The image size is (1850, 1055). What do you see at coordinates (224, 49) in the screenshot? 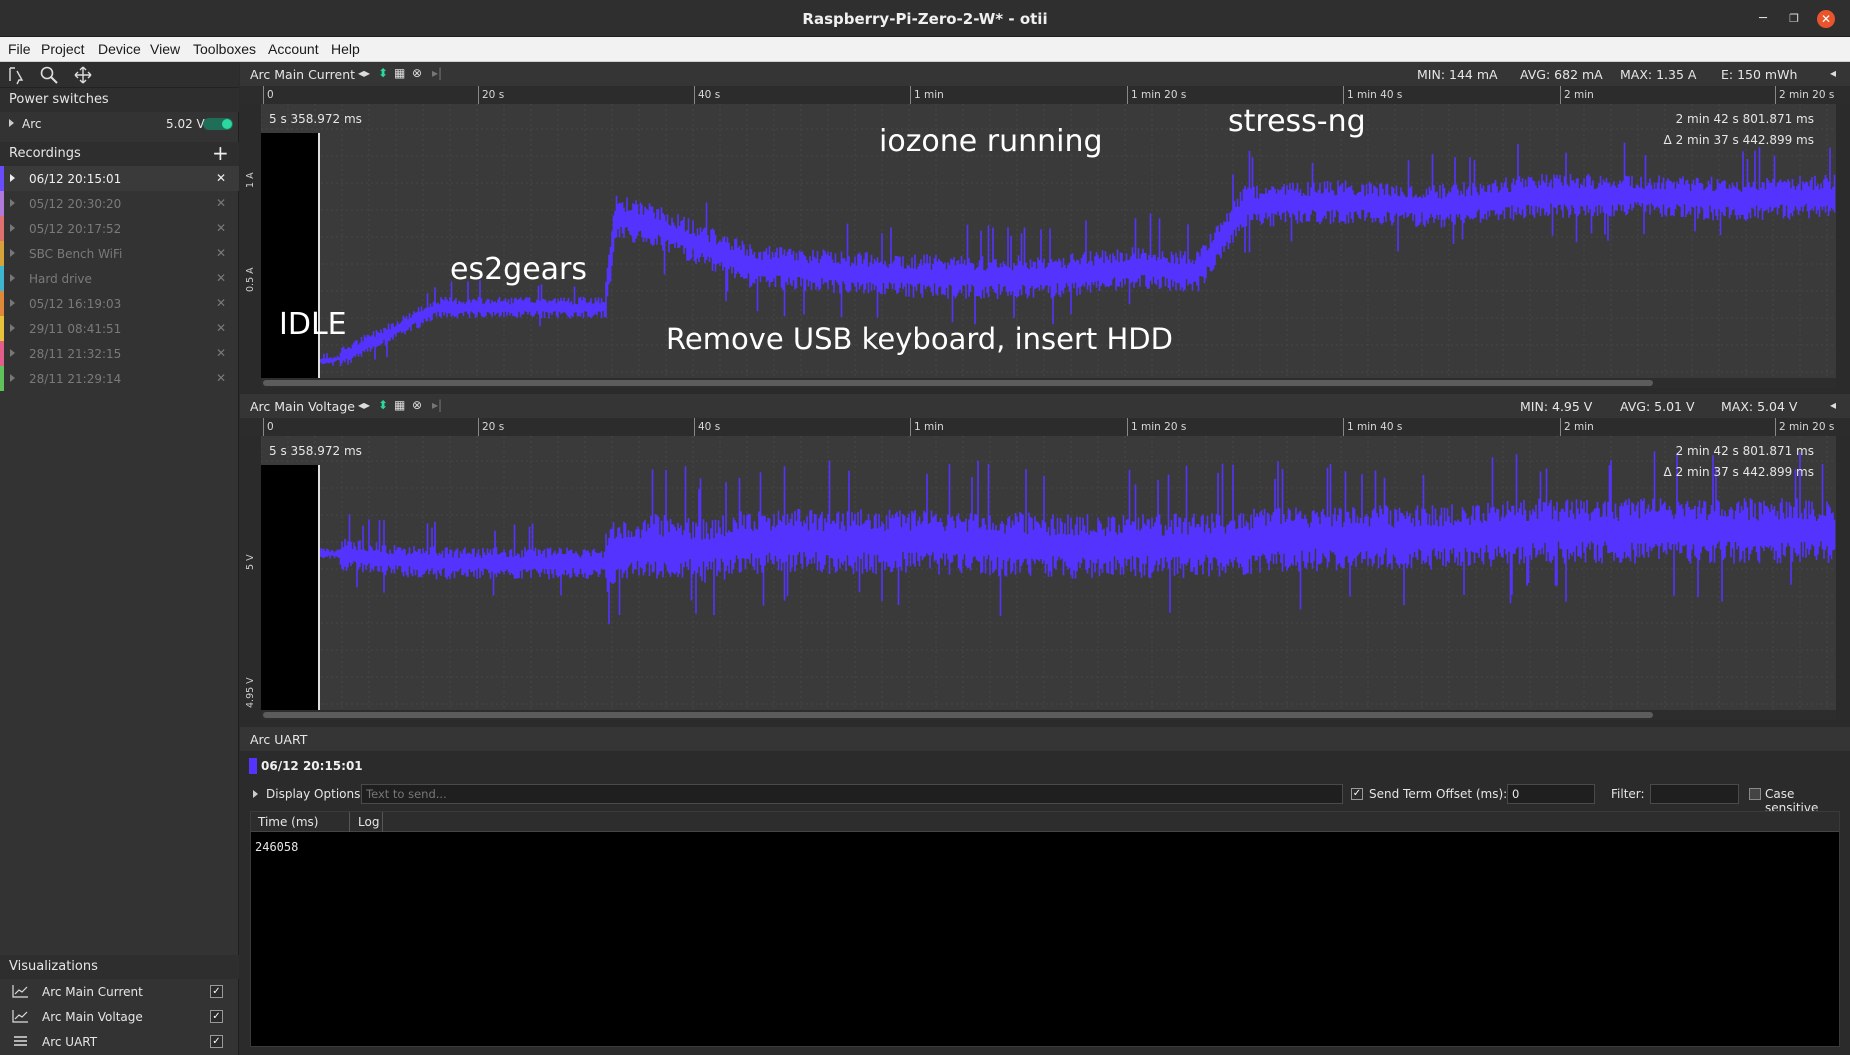
I see `menu-toolboxes: Toolboxes` at bounding box center [224, 49].